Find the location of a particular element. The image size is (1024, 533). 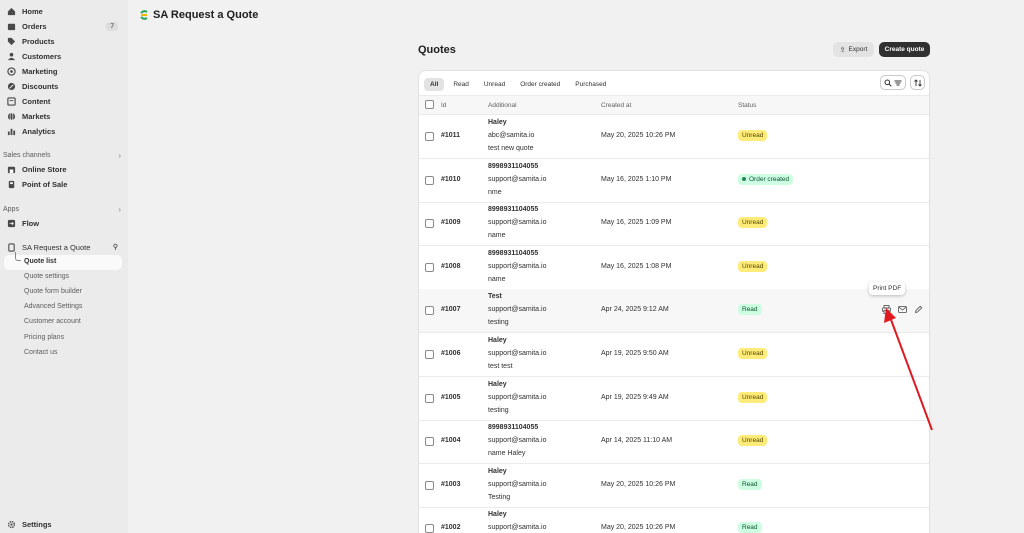

pos-icon is located at coordinates (11, 184).